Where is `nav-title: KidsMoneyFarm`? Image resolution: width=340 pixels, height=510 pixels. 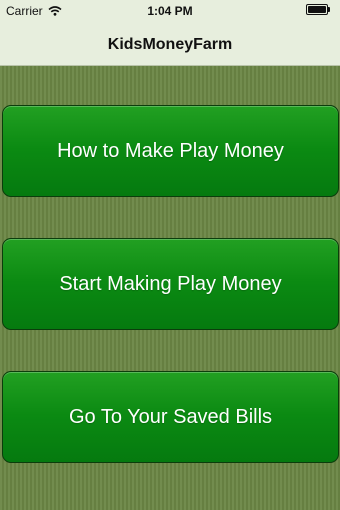 nav-title: KidsMoneyFarm is located at coordinates (170, 44).